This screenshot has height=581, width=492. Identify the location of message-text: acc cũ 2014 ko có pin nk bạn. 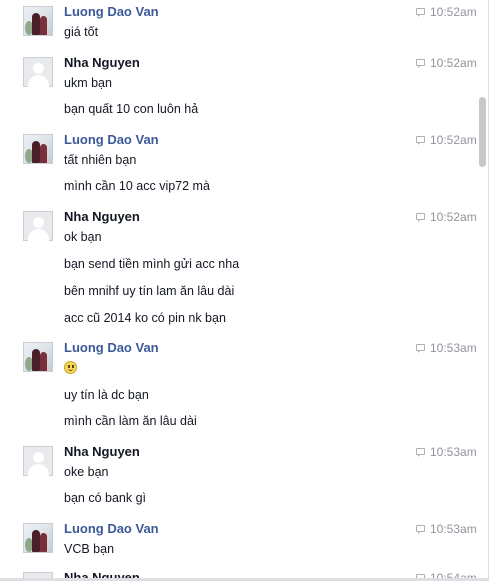
(145, 318).